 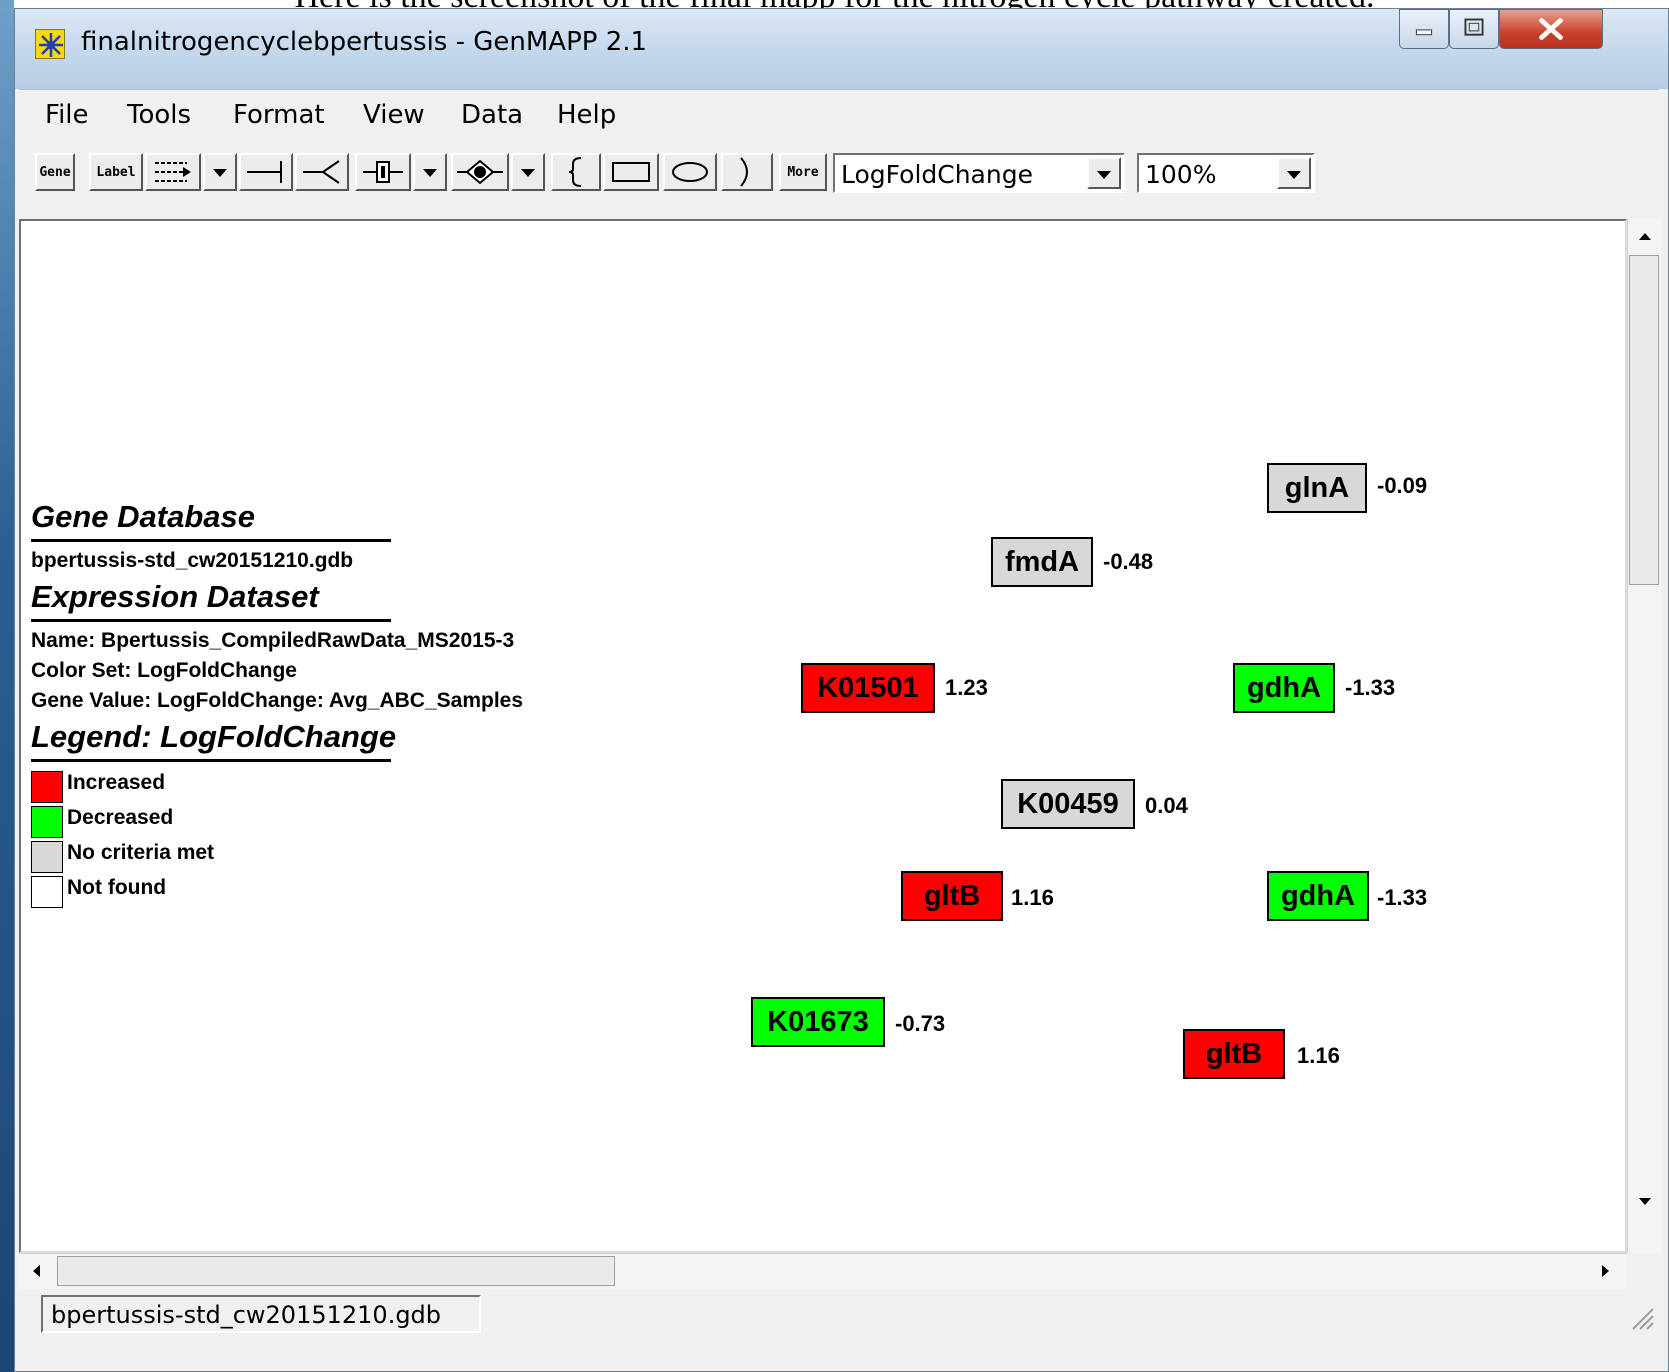 I want to click on gene-box: K01673, so click(x=818, y=1022).